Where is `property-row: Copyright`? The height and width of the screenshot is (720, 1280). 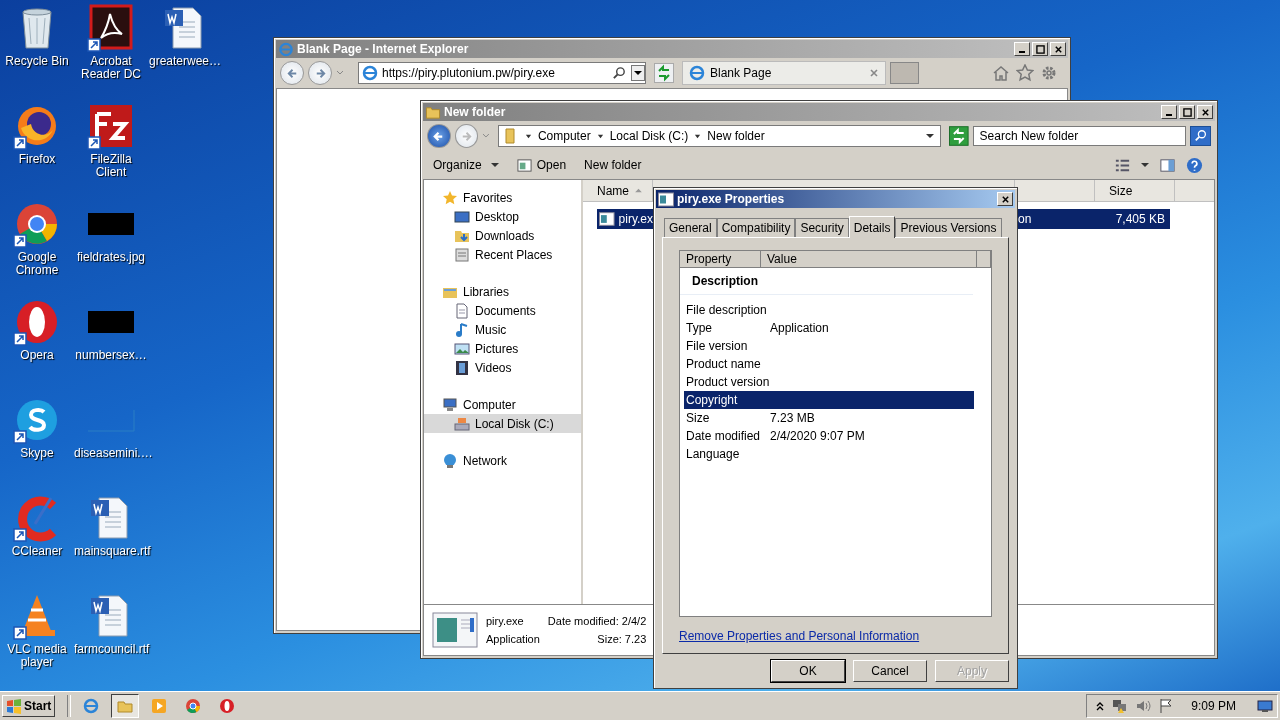 property-row: Copyright is located at coordinates (829, 400).